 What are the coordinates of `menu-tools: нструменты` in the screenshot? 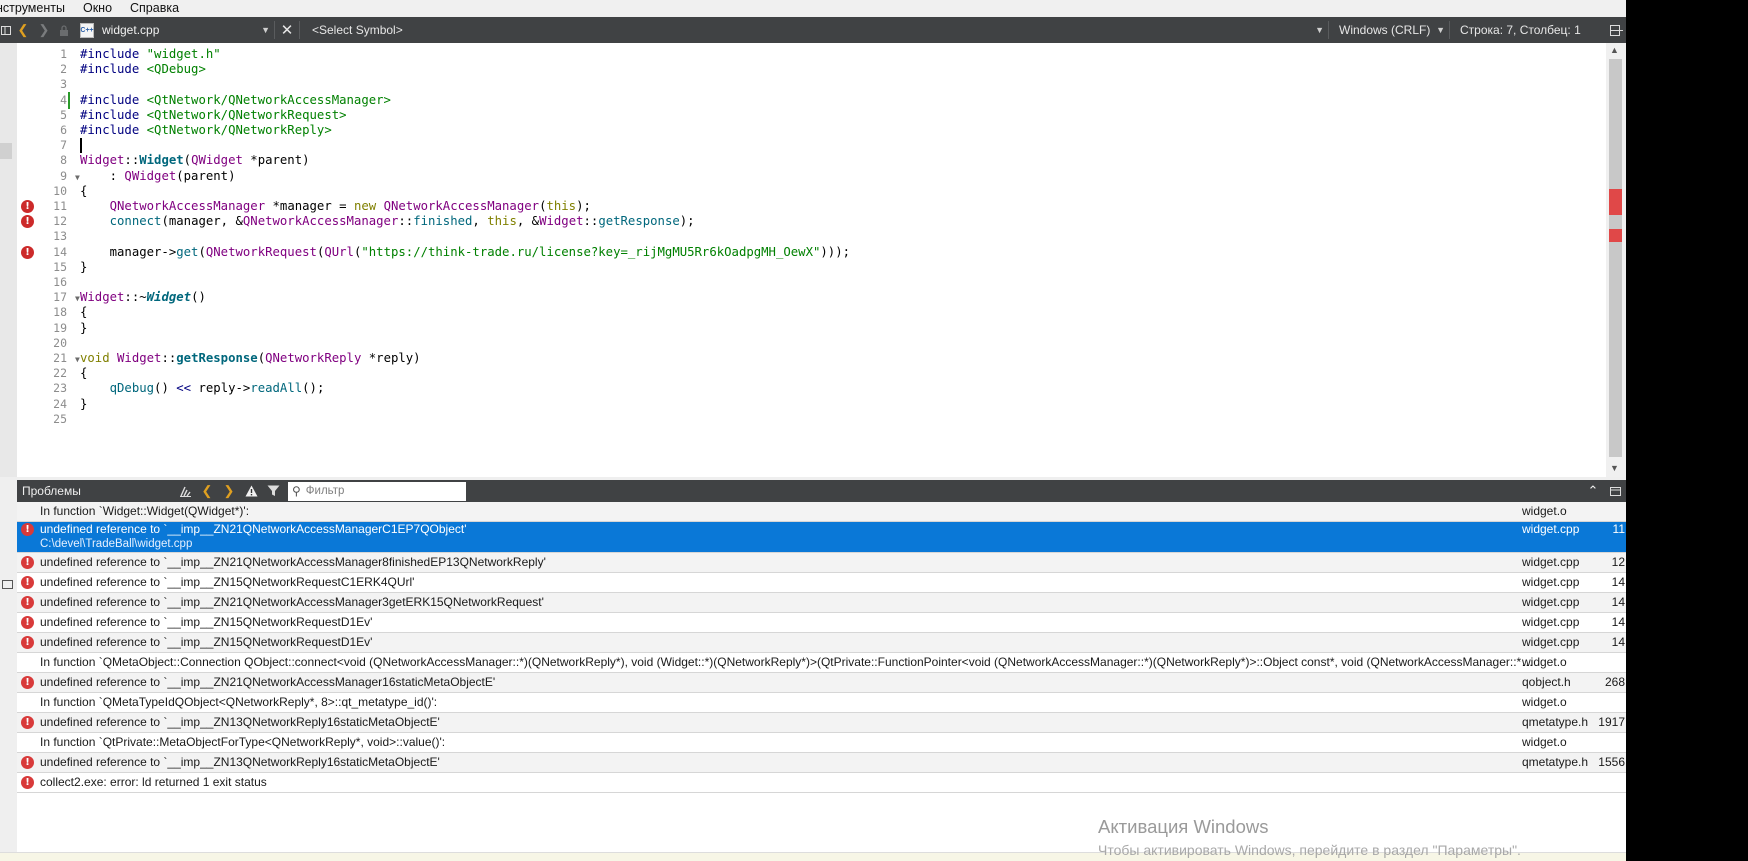 It's located at (36, 8).